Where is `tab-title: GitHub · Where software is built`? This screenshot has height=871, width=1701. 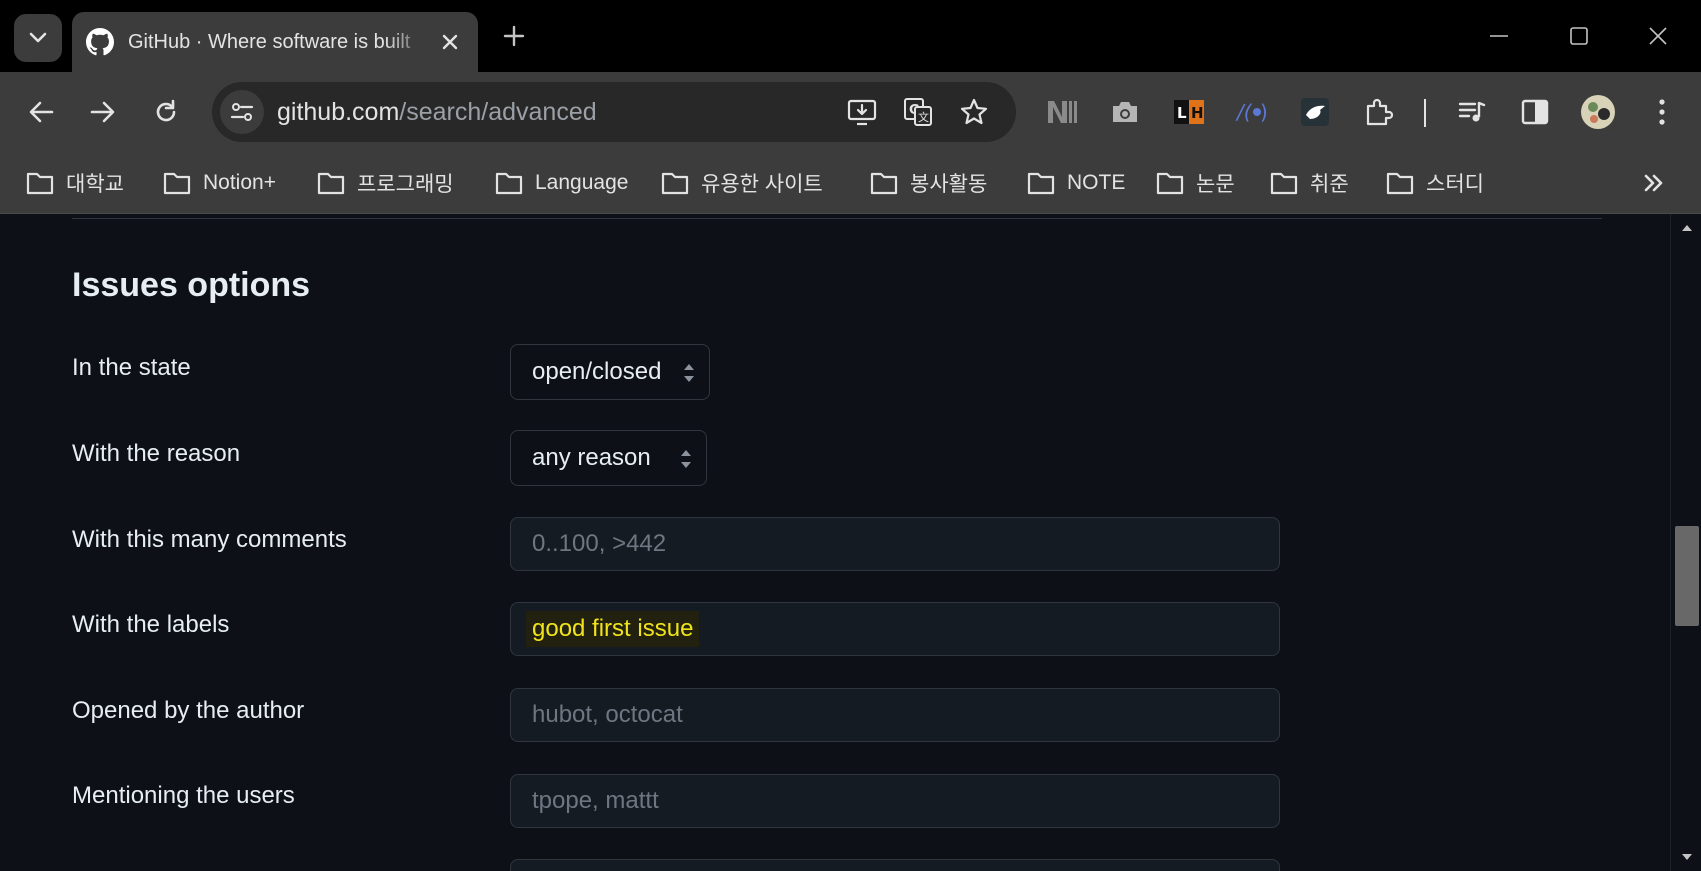 tab-title: GitHub · Where software is built is located at coordinates (269, 41).